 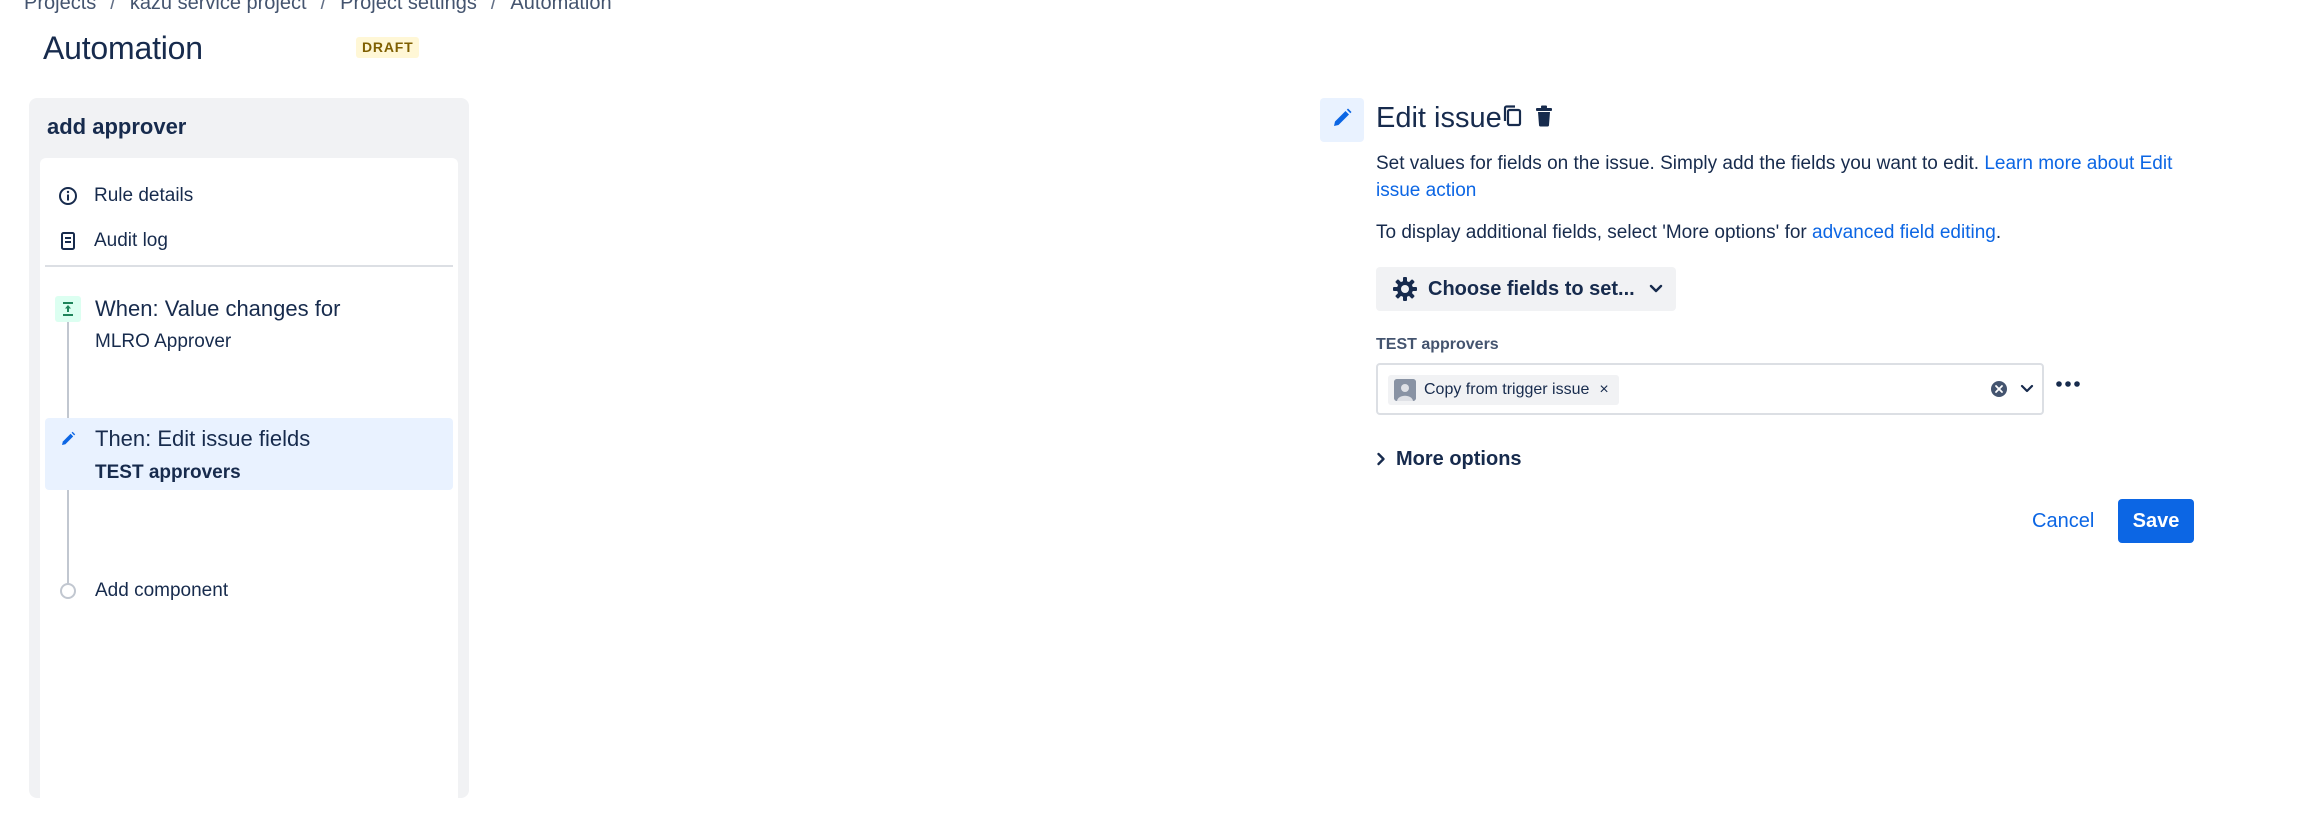 I want to click on save-button: Save, so click(x=2156, y=521).